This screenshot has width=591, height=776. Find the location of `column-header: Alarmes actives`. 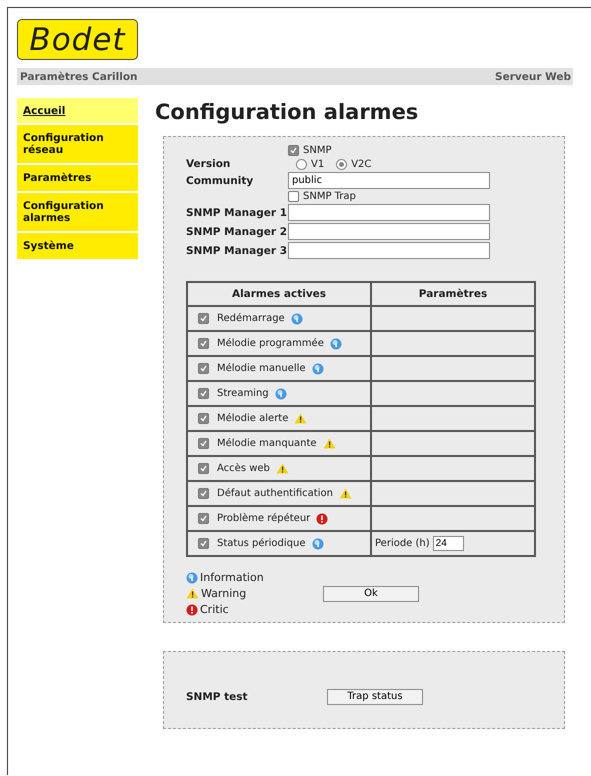

column-header: Alarmes actives is located at coordinates (279, 294).